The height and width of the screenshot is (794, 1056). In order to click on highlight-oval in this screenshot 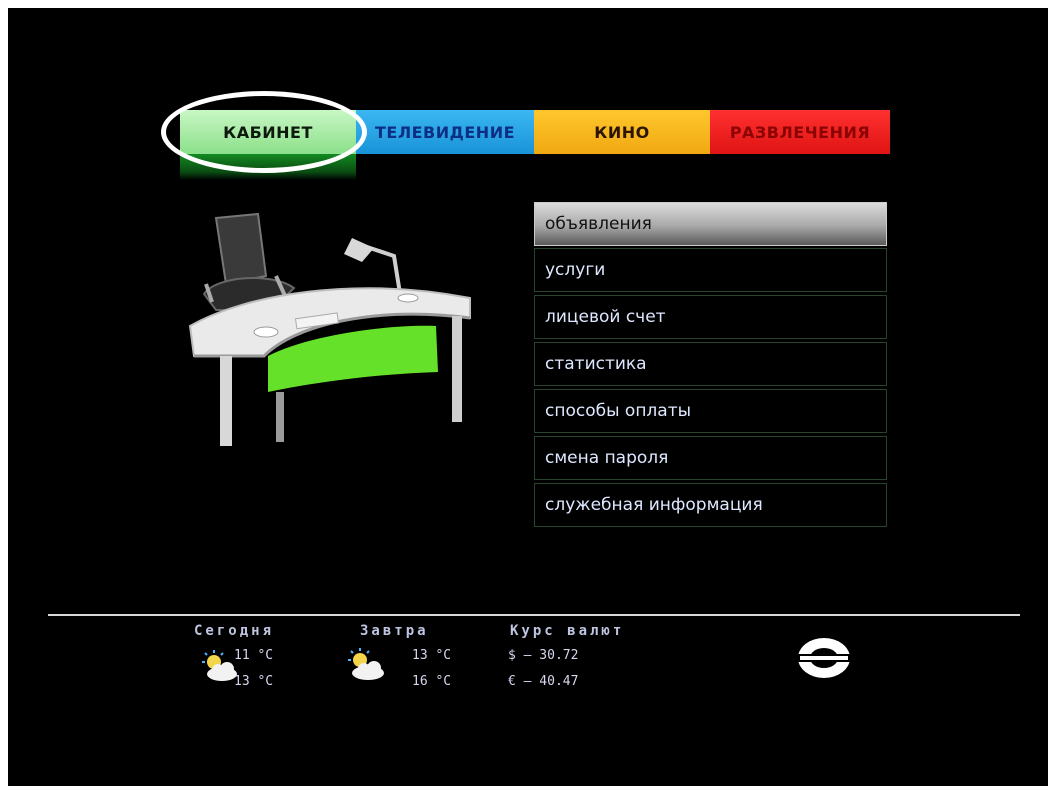, I will do `click(264, 132)`.